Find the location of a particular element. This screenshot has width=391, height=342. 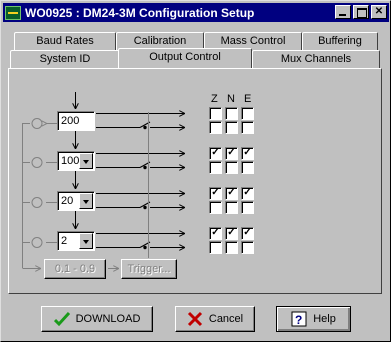

stage-3-rate-select: 20 is located at coordinates (76, 201).